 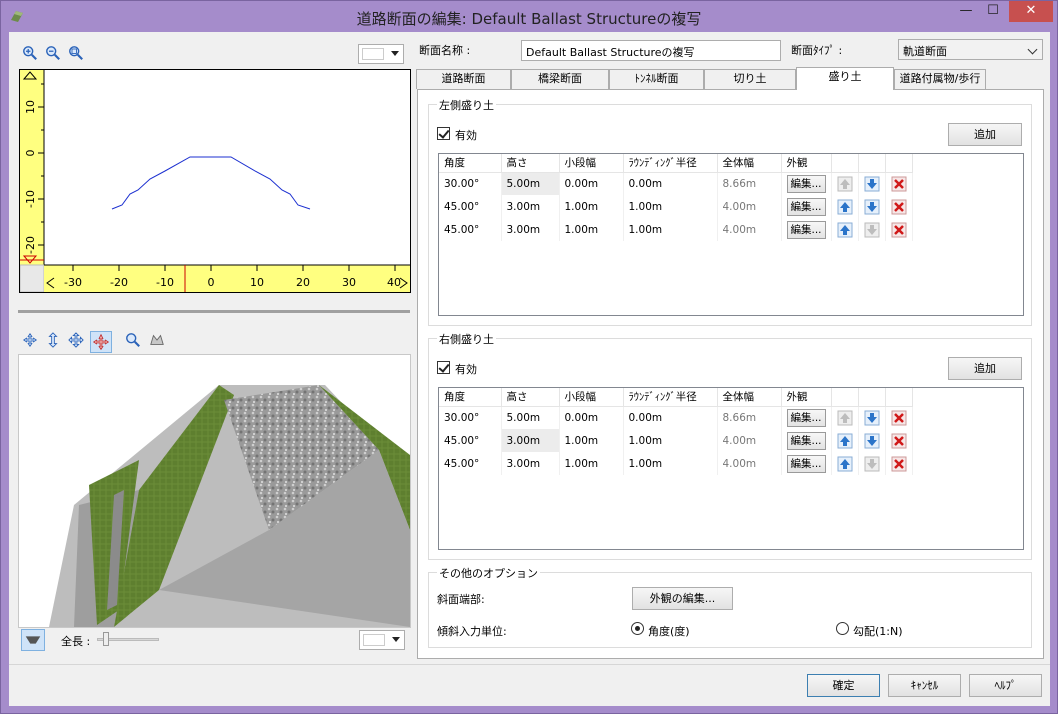 I want to click on section-type-select: 軌道断面, so click(x=970, y=49).